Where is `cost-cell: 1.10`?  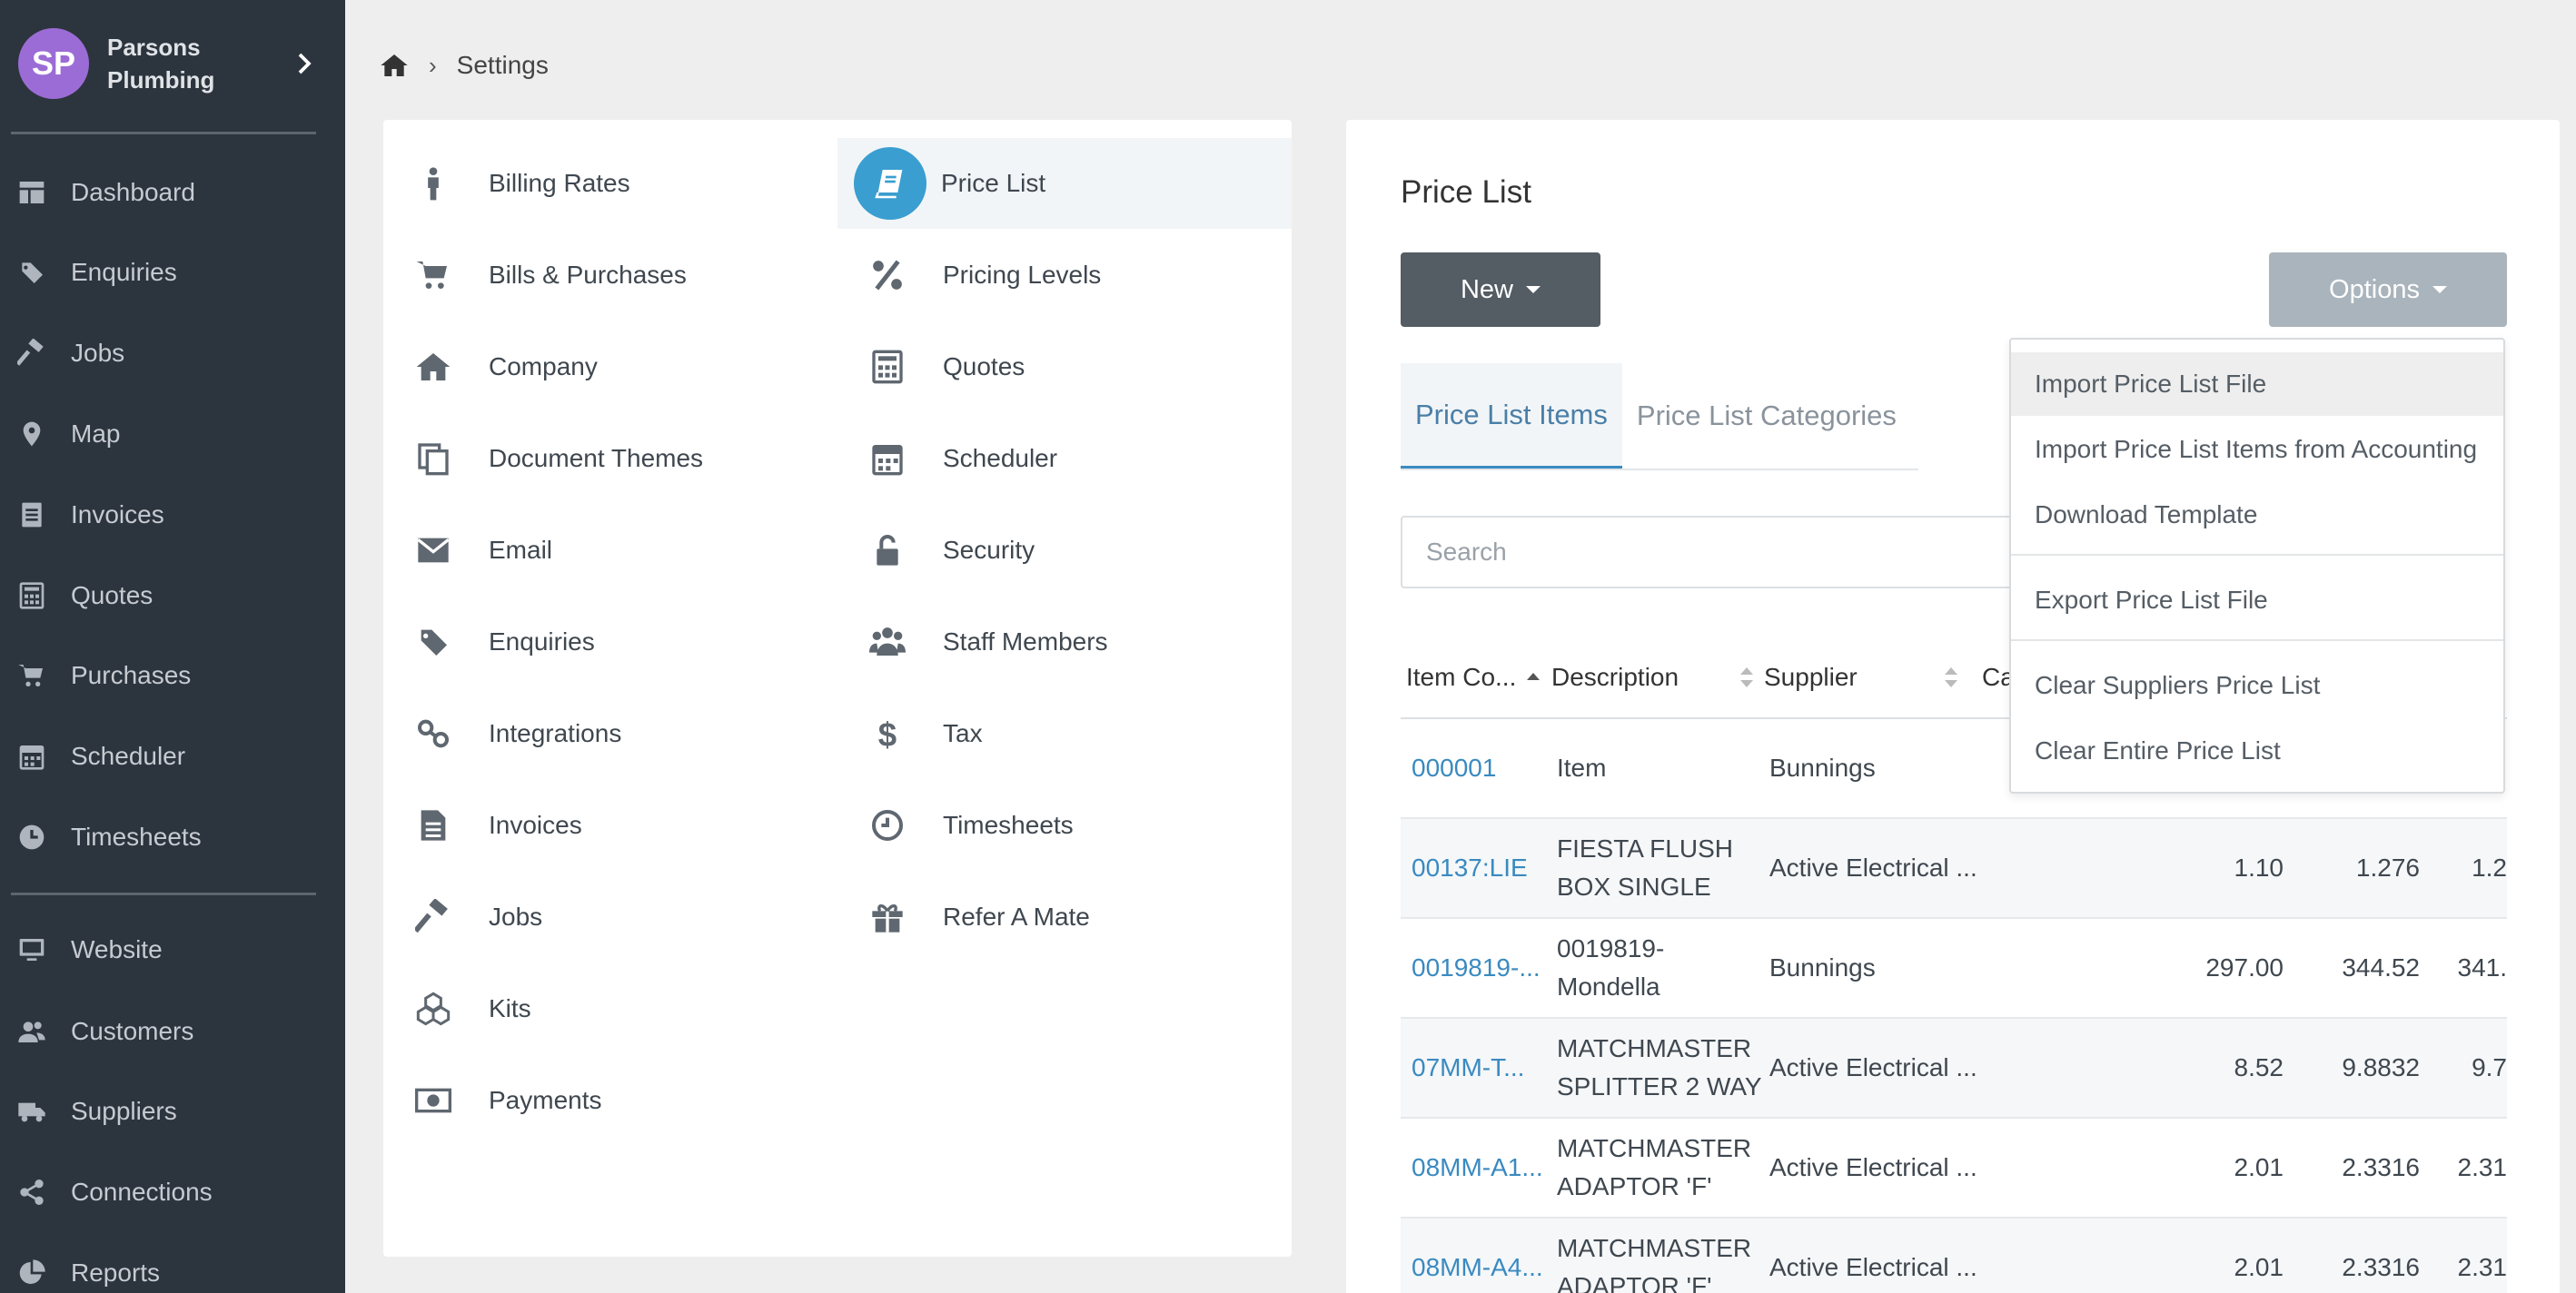 cost-cell: 1.10 is located at coordinates (2224, 868).